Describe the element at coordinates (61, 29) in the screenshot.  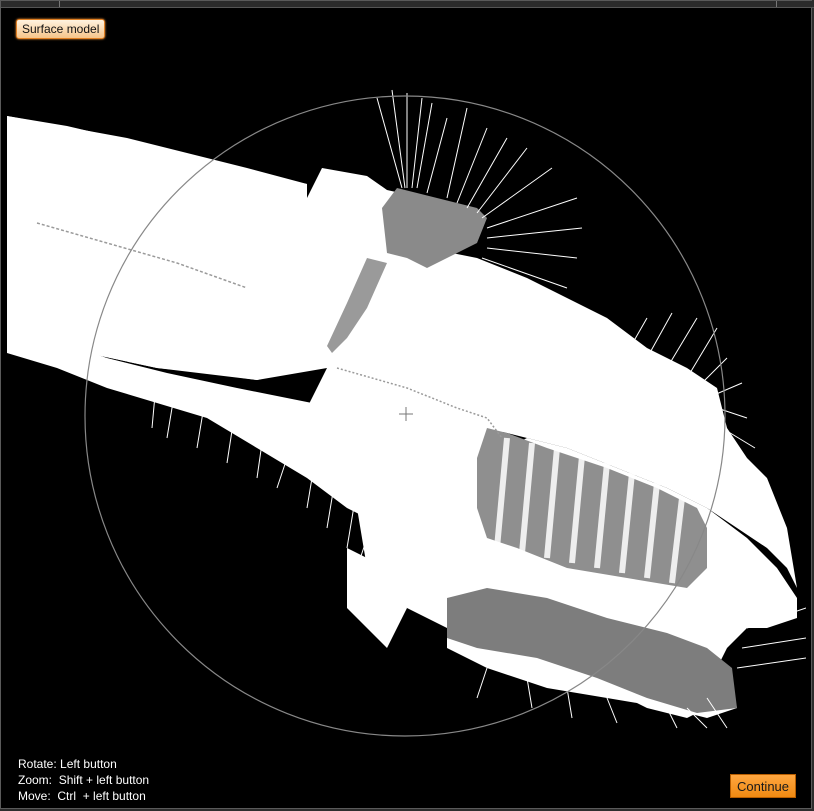
I see `mode-badge: Surface model` at that location.